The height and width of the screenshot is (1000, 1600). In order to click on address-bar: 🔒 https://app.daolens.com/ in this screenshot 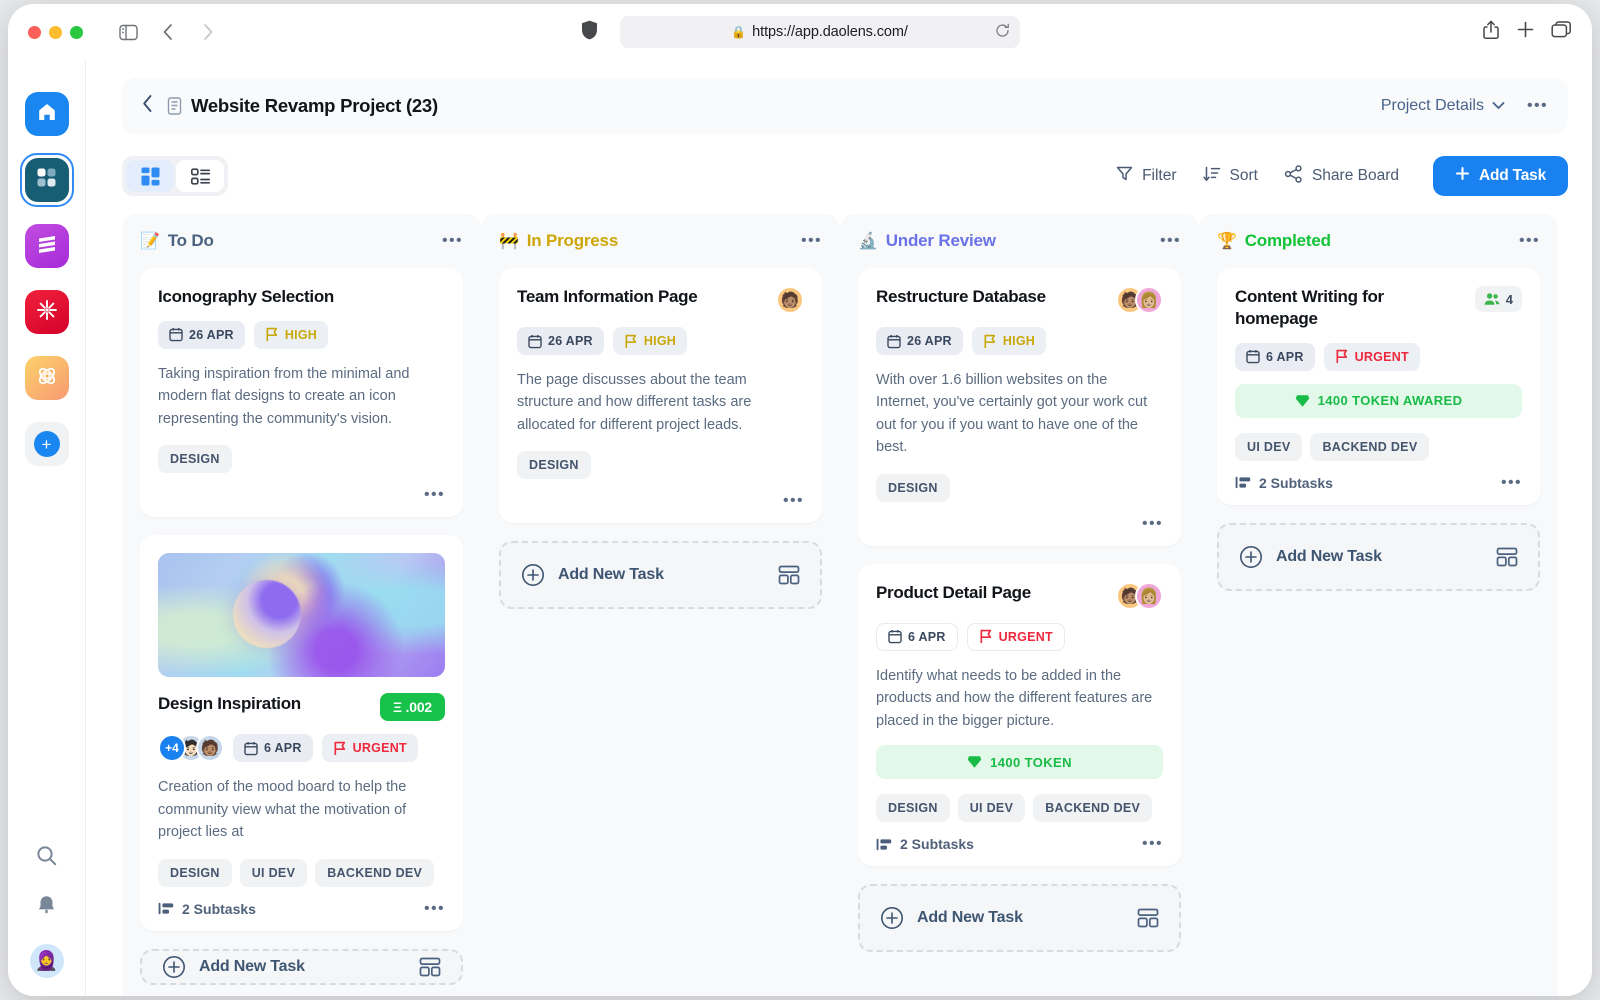, I will do `click(819, 32)`.